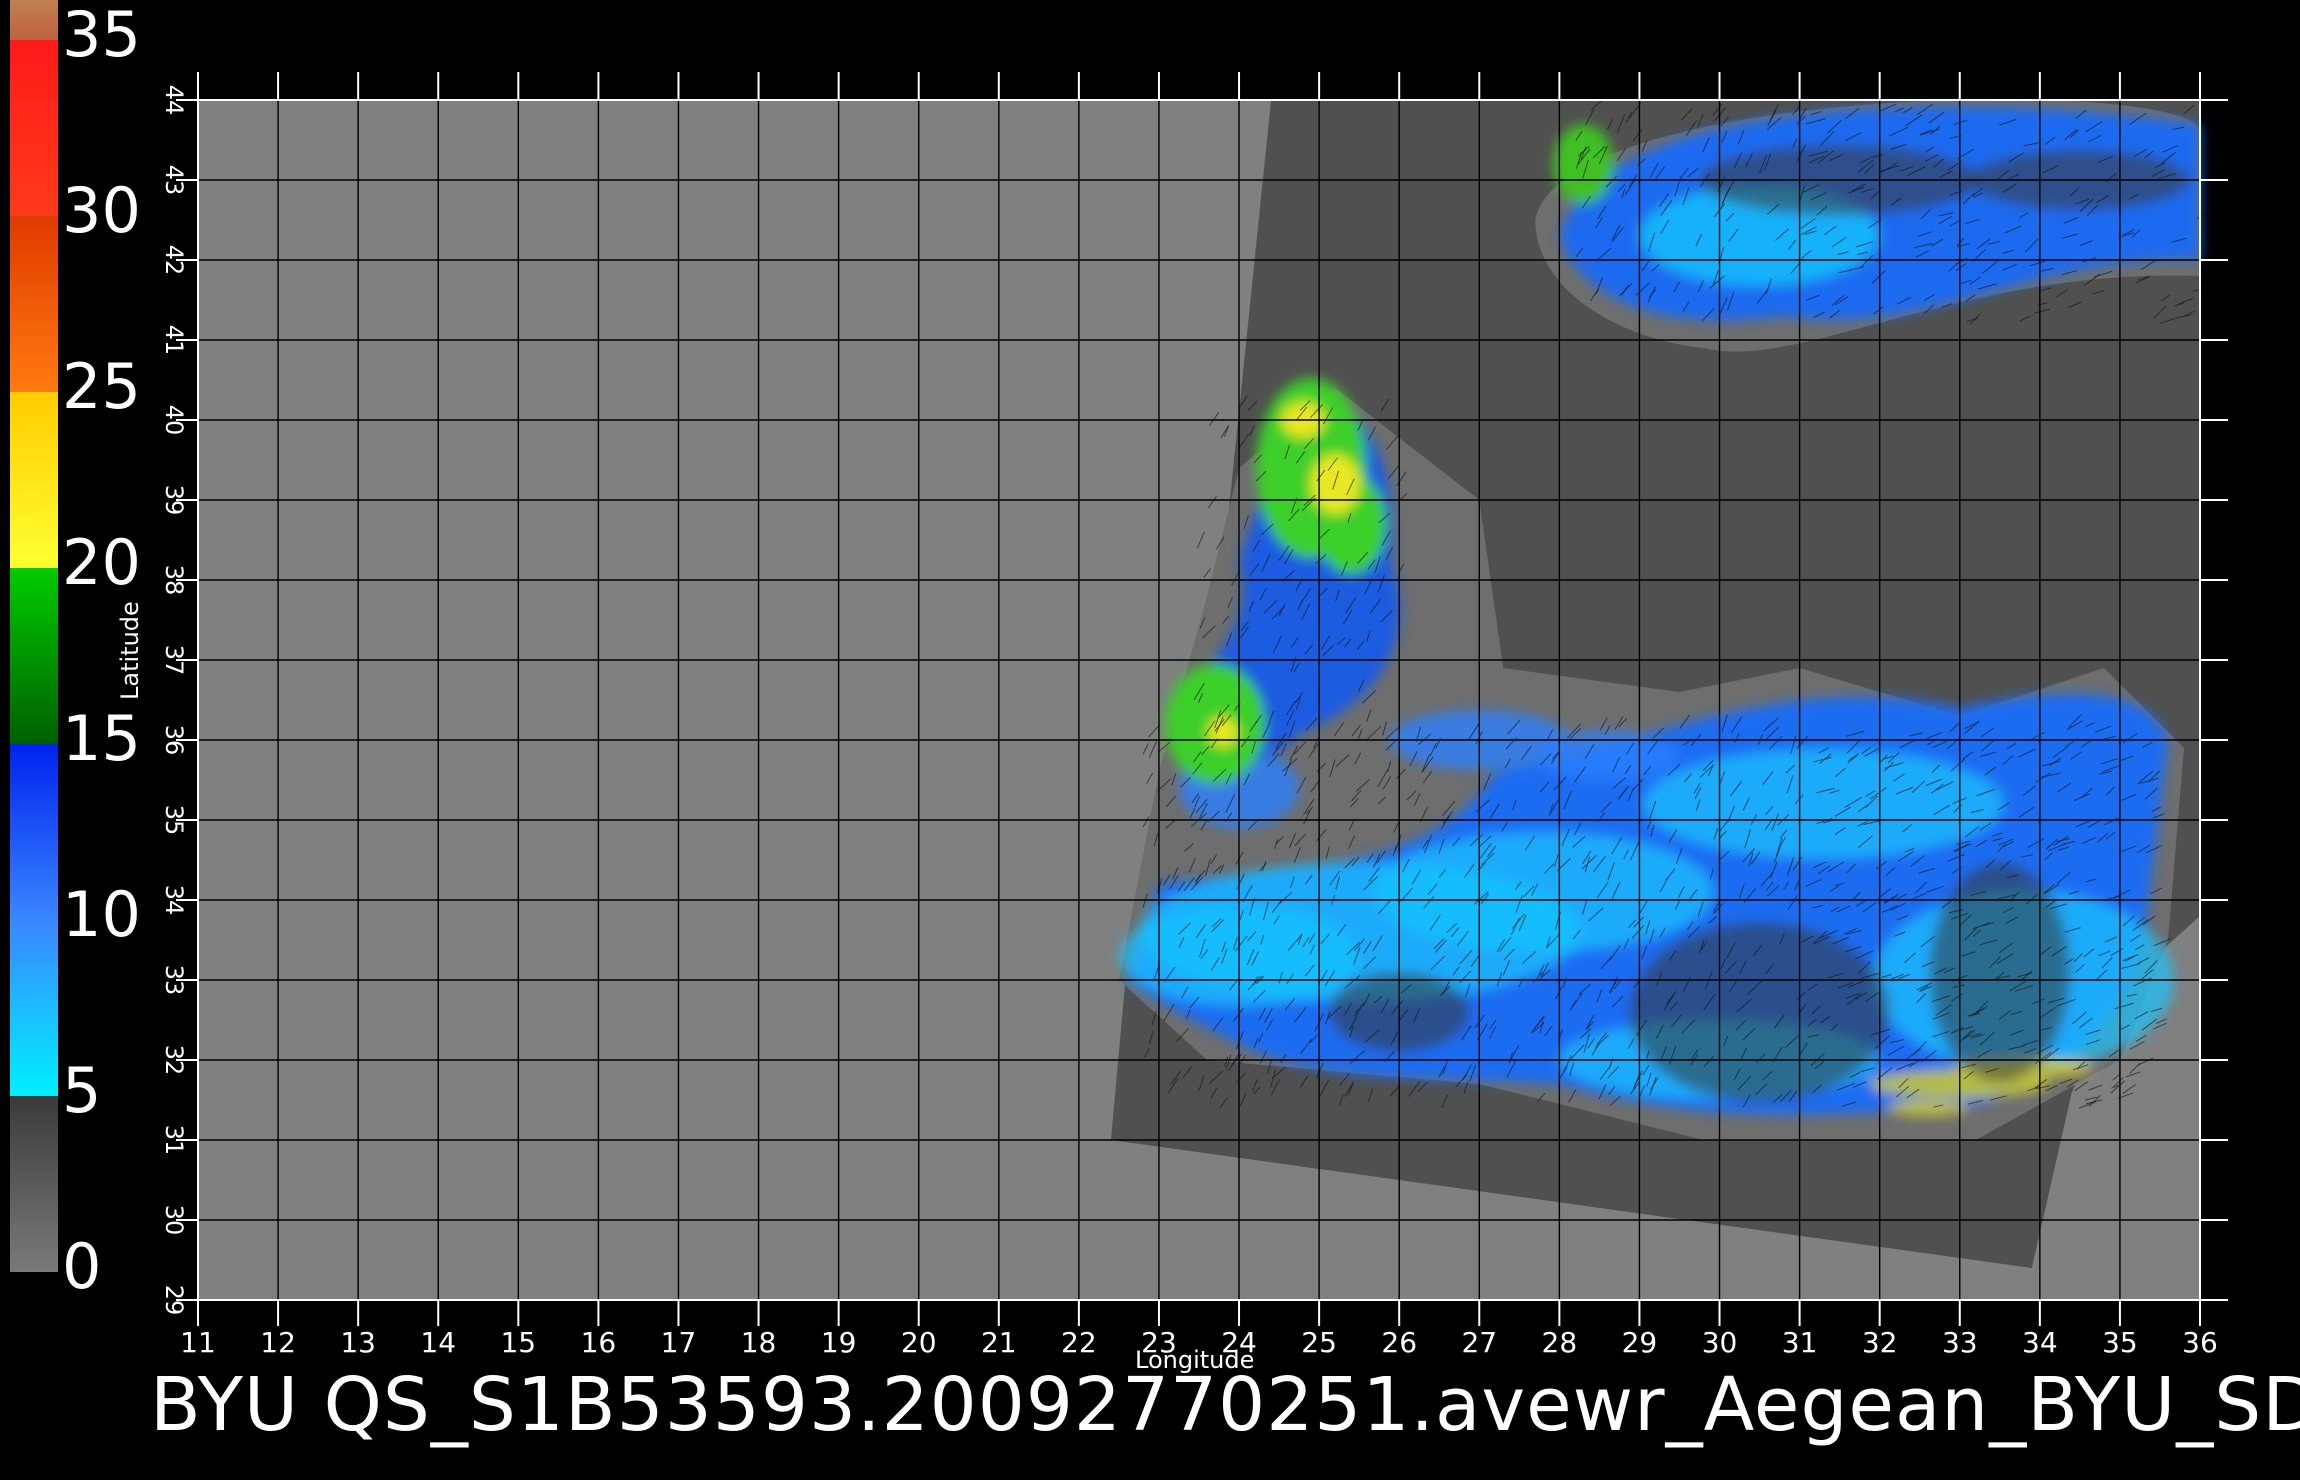 The width and height of the screenshot is (2300, 1480). What do you see at coordinates (1823, 804) in the screenshot?
I see `fast-wind-region` at bounding box center [1823, 804].